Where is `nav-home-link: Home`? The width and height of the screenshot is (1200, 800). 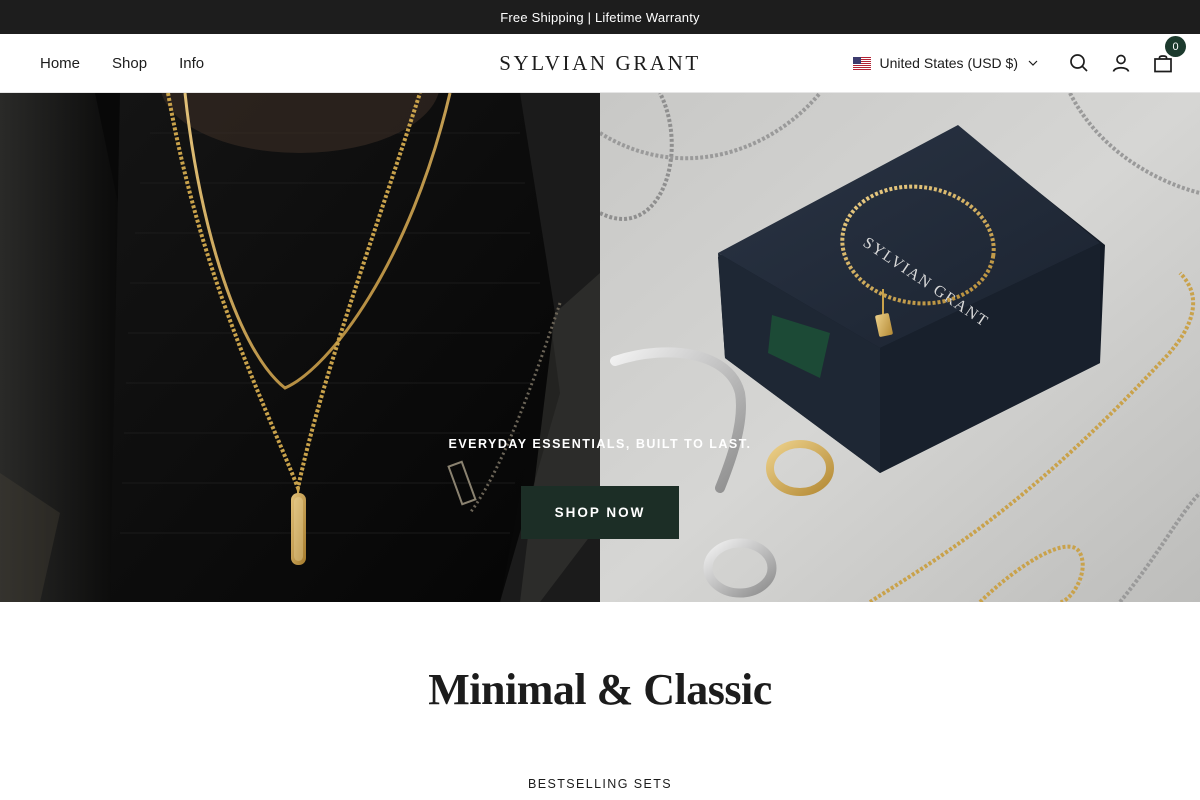 nav-home-link: Home is located at coordinates (60, 63).